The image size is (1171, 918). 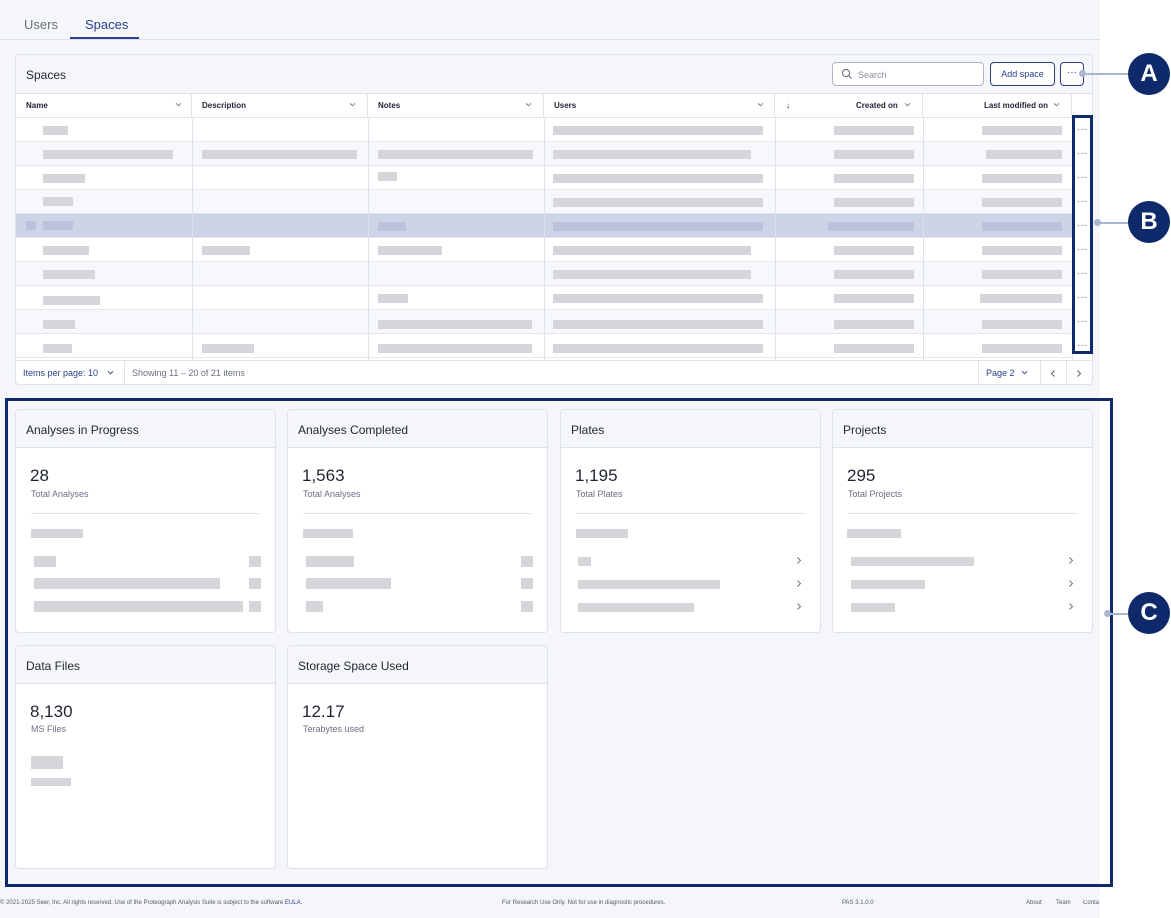 What do you see at coordinates (565, 105) in the screenshot?
I see `column-header-label: Users` at bounding box center [565, 105].